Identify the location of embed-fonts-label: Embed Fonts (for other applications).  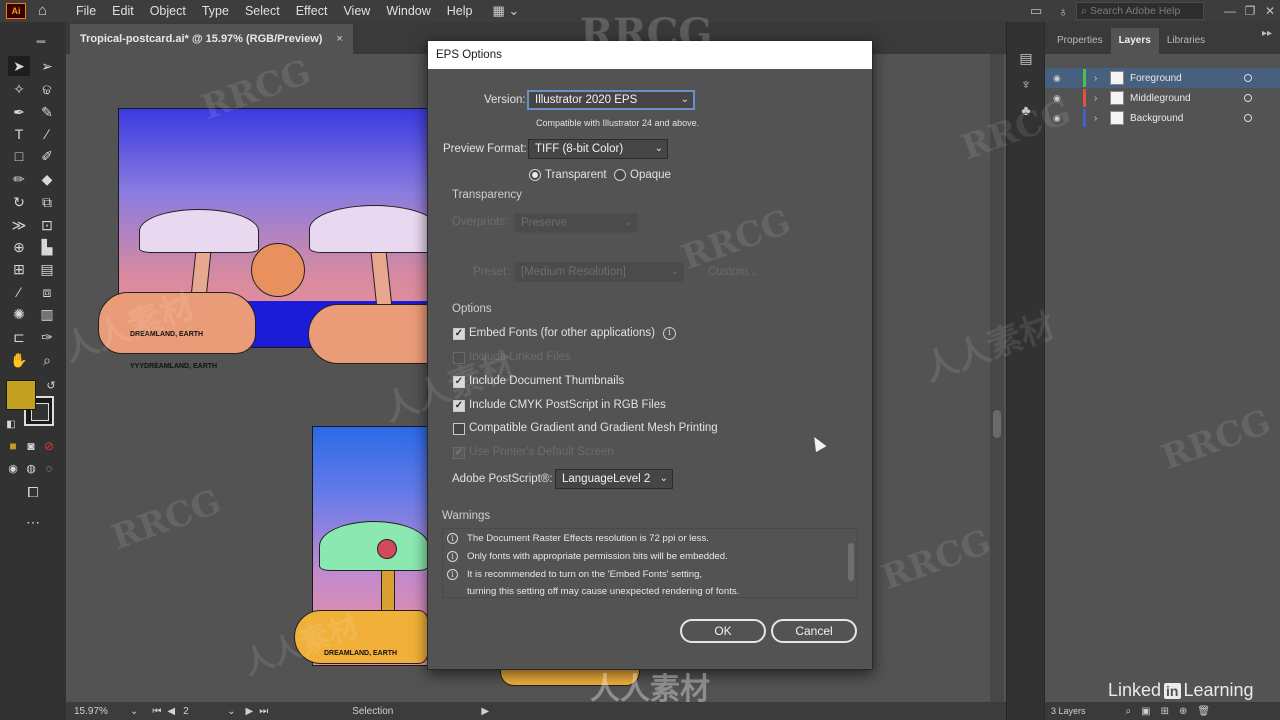
(562, 333).